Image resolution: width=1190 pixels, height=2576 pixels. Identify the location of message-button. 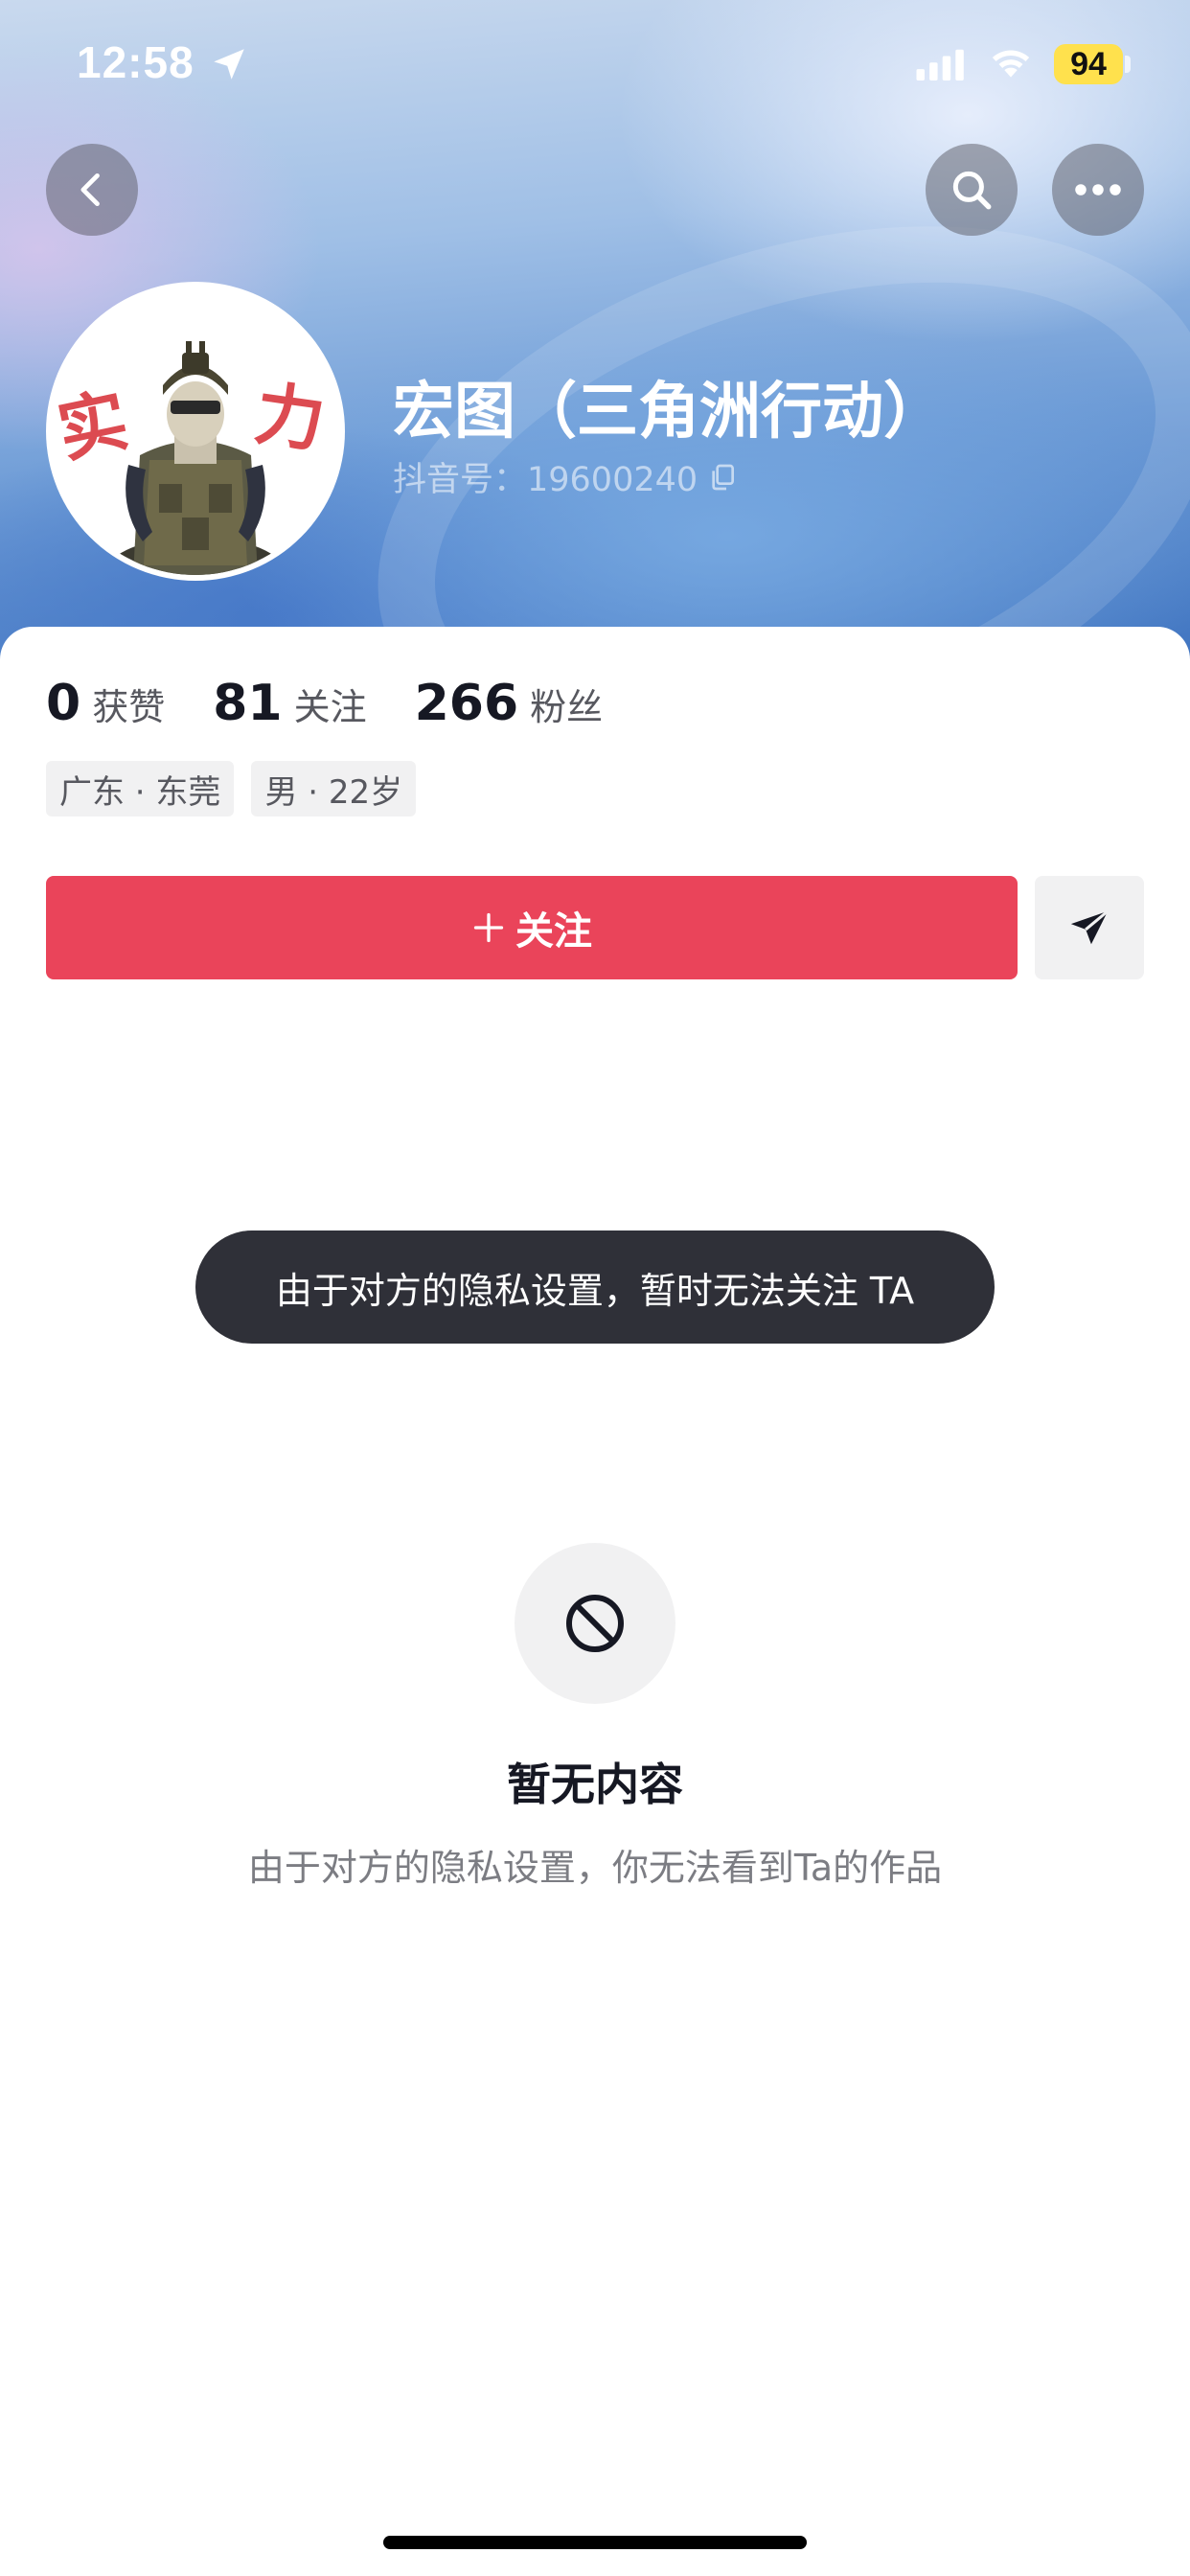
(1090, 927).